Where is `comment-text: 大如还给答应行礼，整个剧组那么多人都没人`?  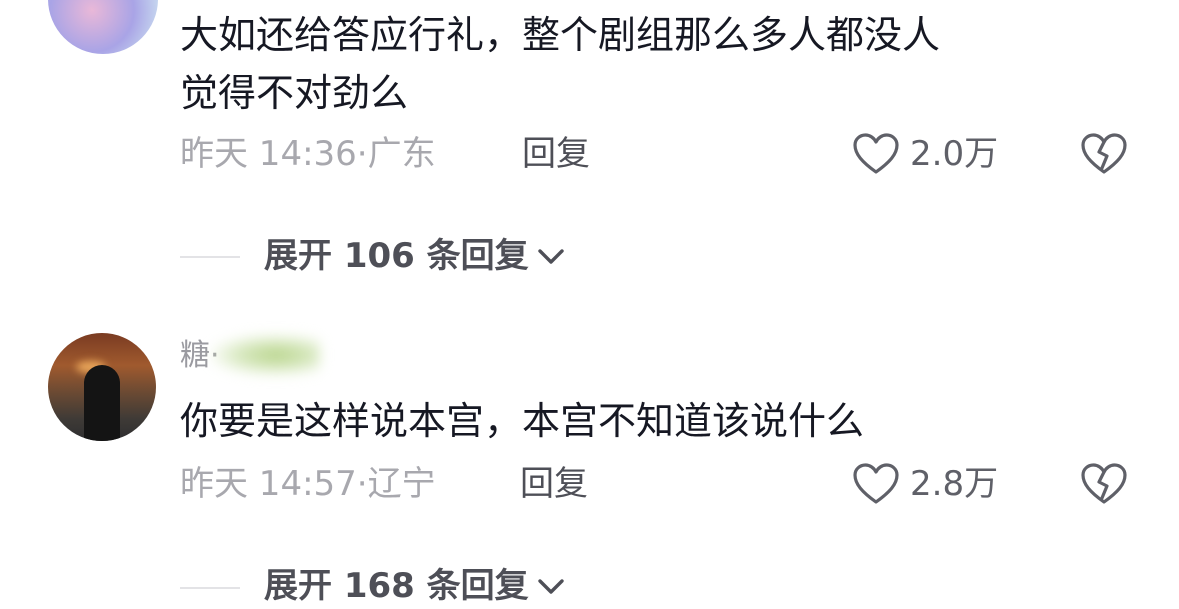 comment-text: 大如还给答应行礼，整个剧组那么多人都没人 is located at coordinates (560, 35).